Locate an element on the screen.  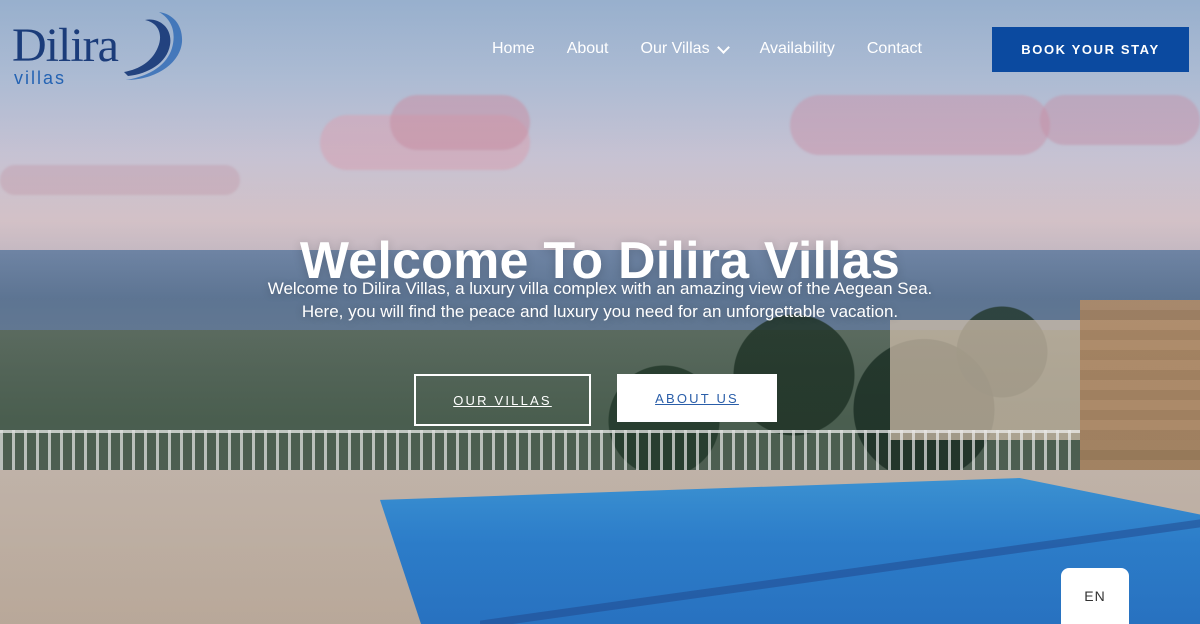
nav-our-villas-label: Our Villas is located at coordinates (675, 48).